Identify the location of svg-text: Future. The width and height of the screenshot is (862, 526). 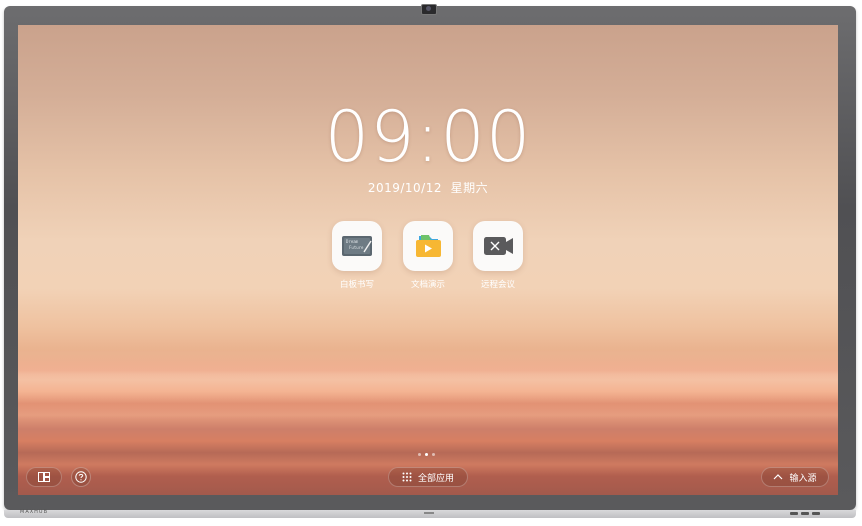
(356, 247).